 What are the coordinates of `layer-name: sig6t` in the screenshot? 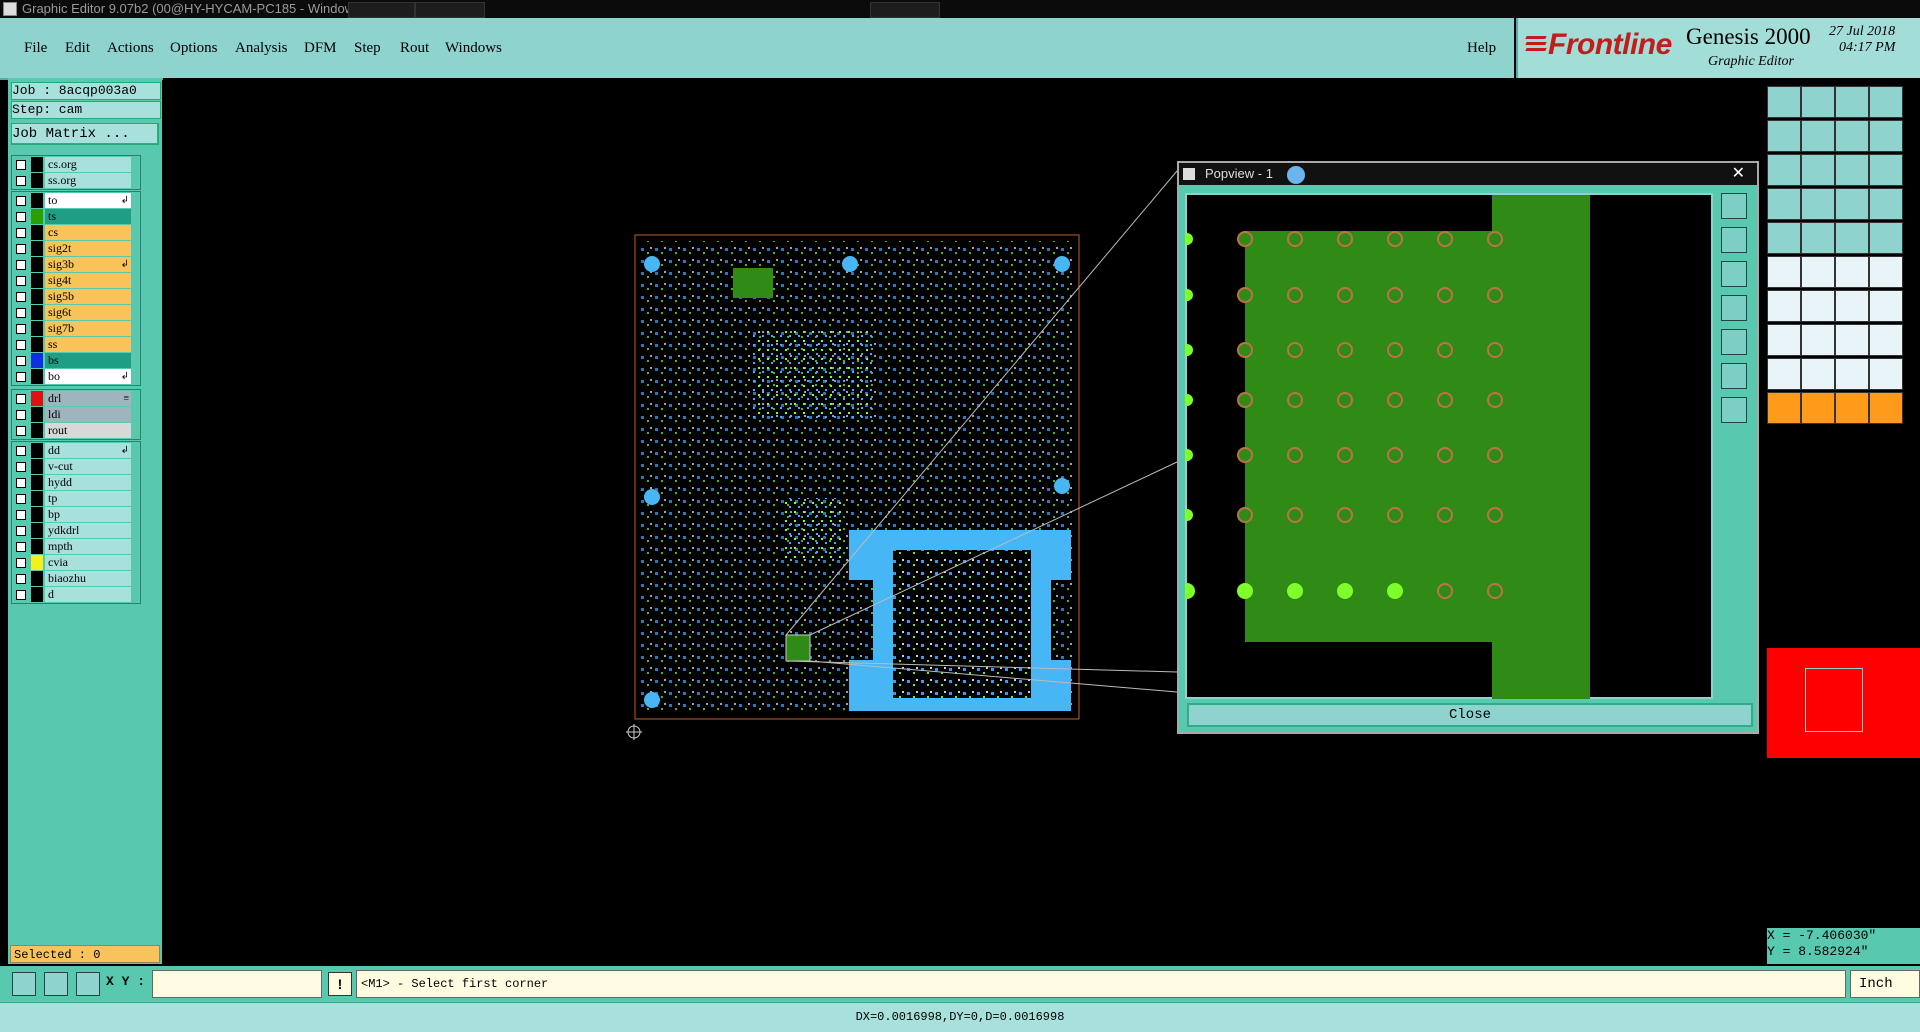 It's located at (88, 312).